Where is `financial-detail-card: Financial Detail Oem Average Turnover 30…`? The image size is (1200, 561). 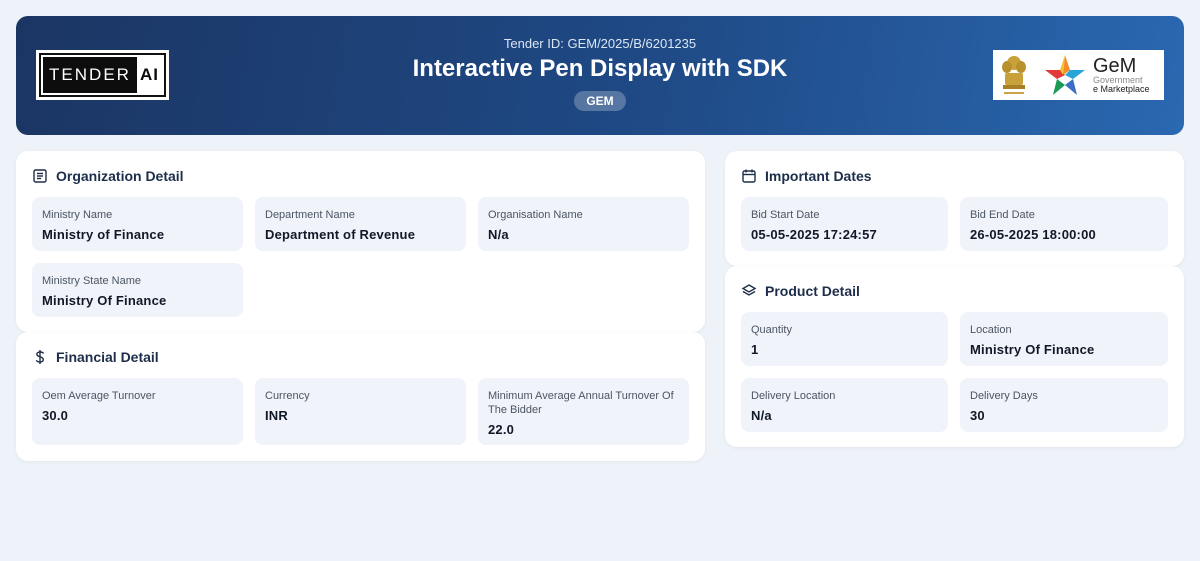 financial-detail-card: Financial Detail Oem Average Turnover 30… is located at coordinates (360, 396).